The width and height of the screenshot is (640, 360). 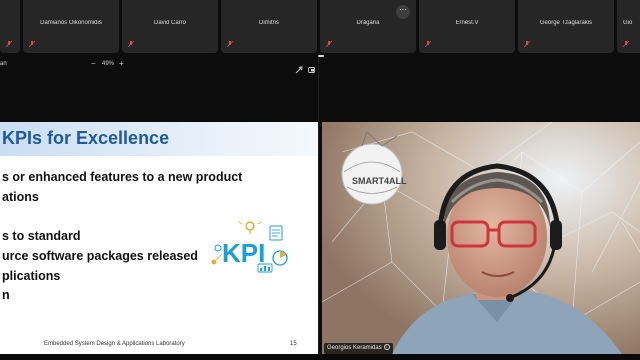 I want to click on zoom-out-button: −, so click(x=93, y=63).